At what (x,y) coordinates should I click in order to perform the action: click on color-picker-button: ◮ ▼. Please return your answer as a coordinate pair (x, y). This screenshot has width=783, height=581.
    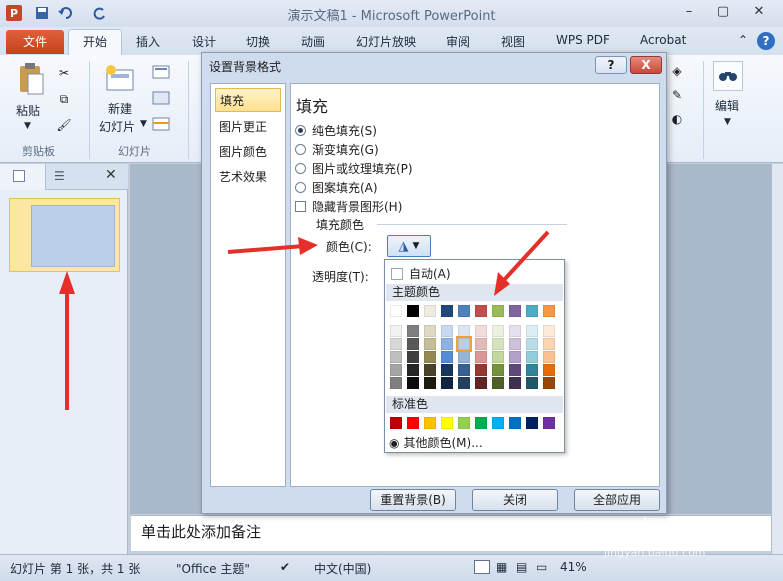
    Looking at the image, I should click on (409, 246).